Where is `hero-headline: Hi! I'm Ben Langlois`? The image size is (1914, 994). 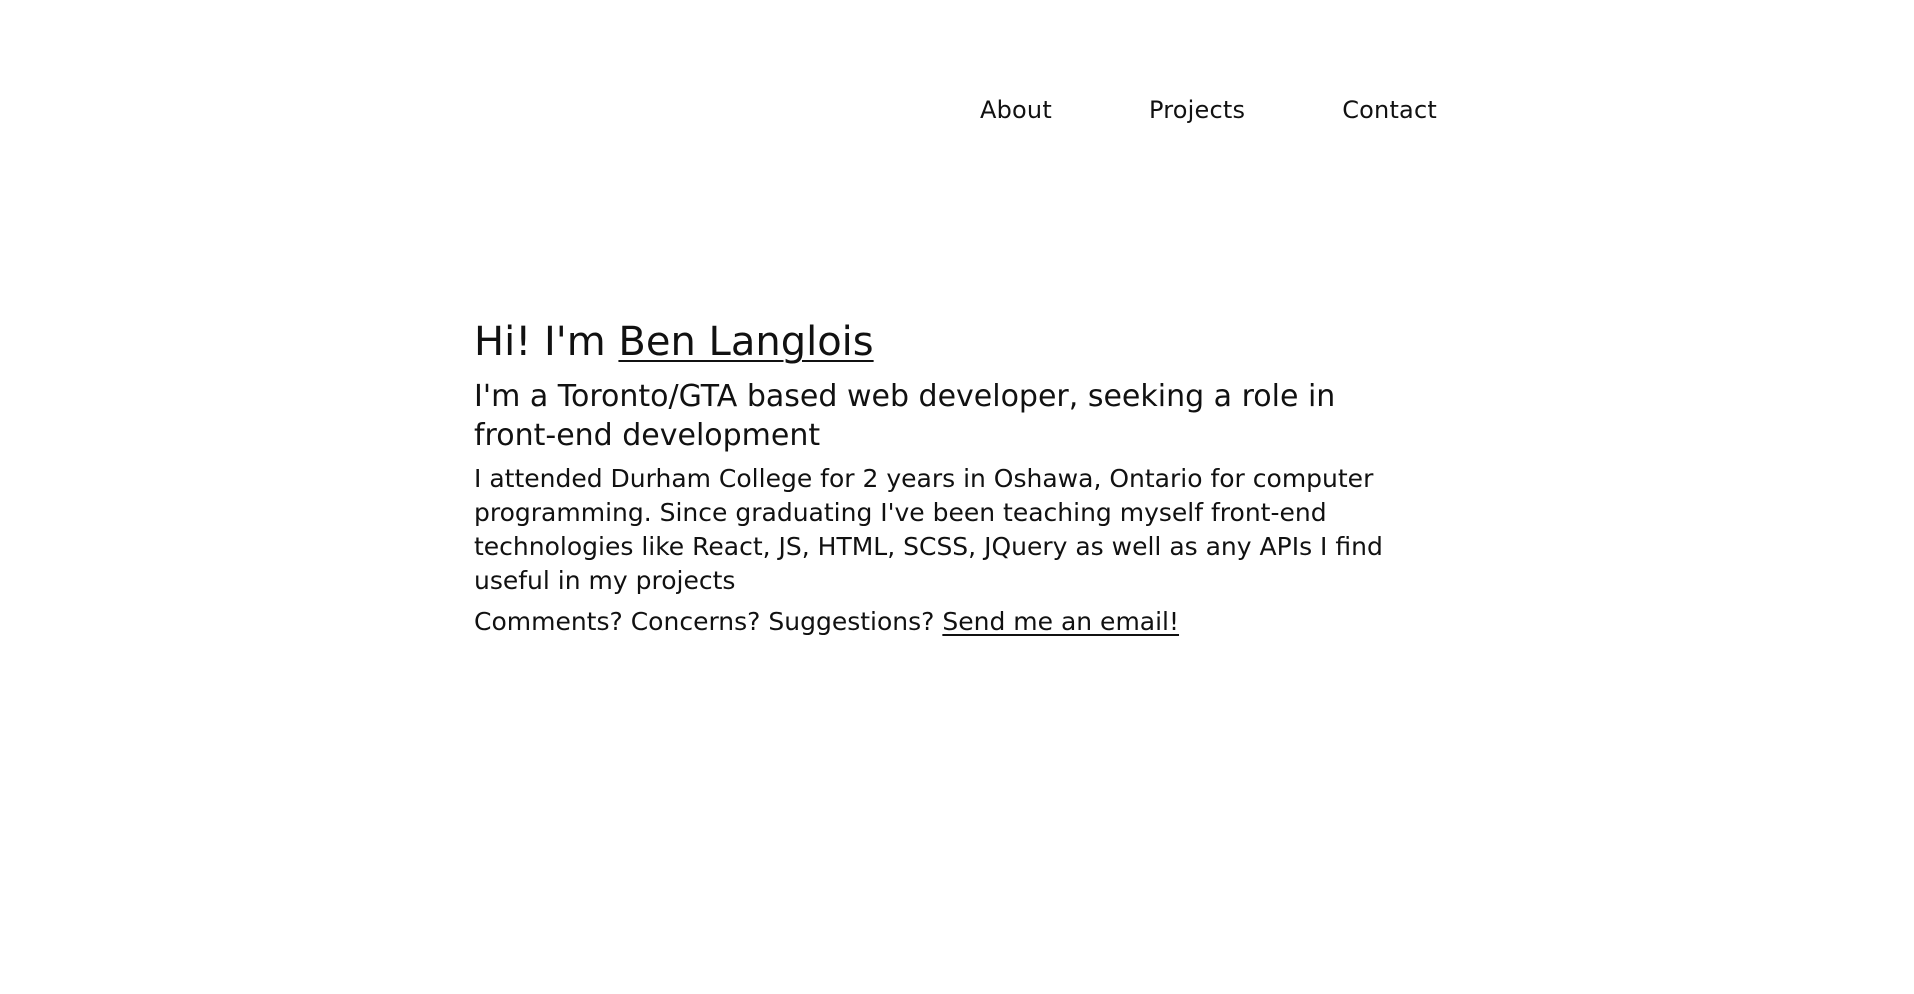
hero-headline: Hi! I'm Ben Langlois is located at coordinates (964, 342).